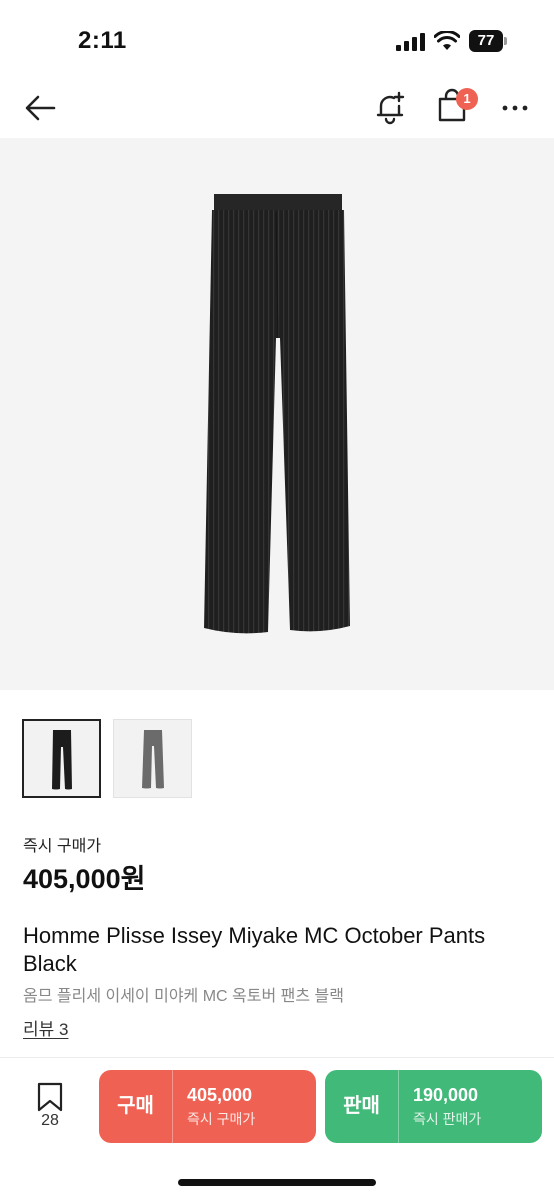 The height and width of the screenshot is (1200, 554). What do you see at coordinates (516, 108) in the screenshot?
I see `more-horizontal-icon` at bounding box center [516, 108].